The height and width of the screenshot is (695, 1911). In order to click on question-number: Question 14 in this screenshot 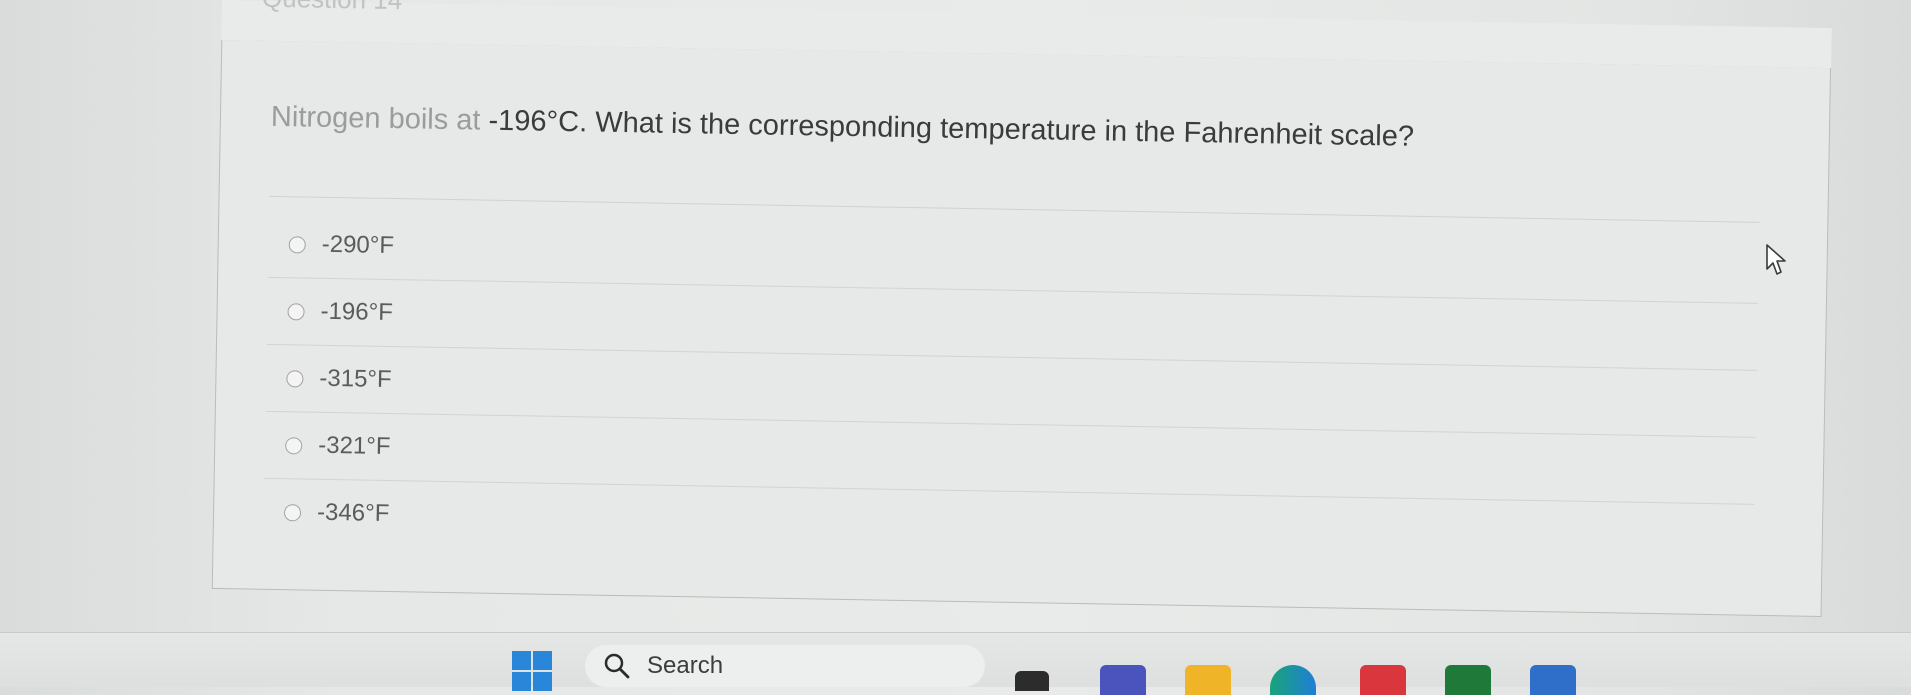, I will do `click(332, 8)`.